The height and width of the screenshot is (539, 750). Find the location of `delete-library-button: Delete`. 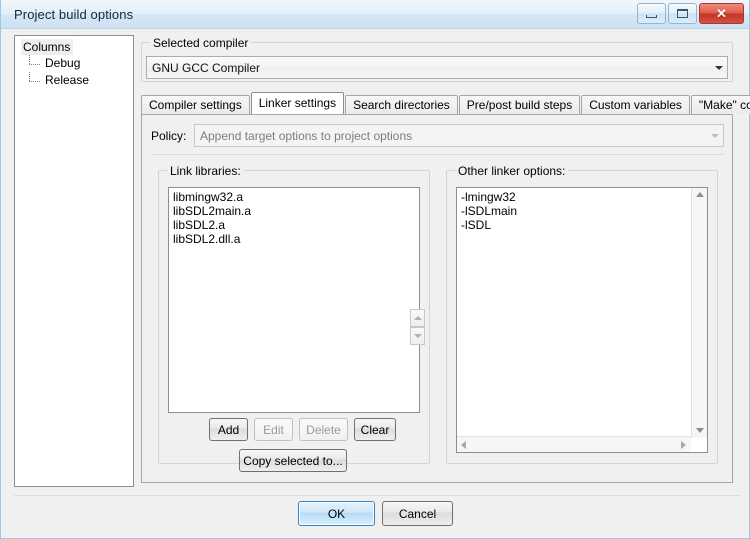

delete-library-button: Delete is located at coordinates (323, 429).